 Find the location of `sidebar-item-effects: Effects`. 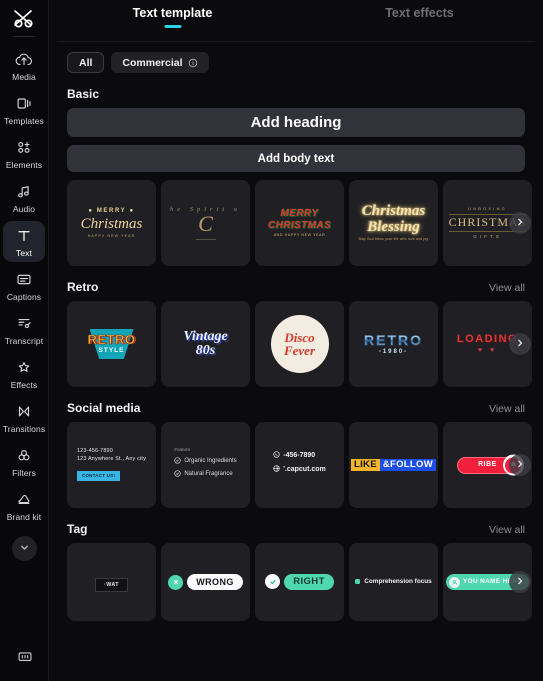

sidebar-item-effects: Effects is located at coordinates (24, 373).